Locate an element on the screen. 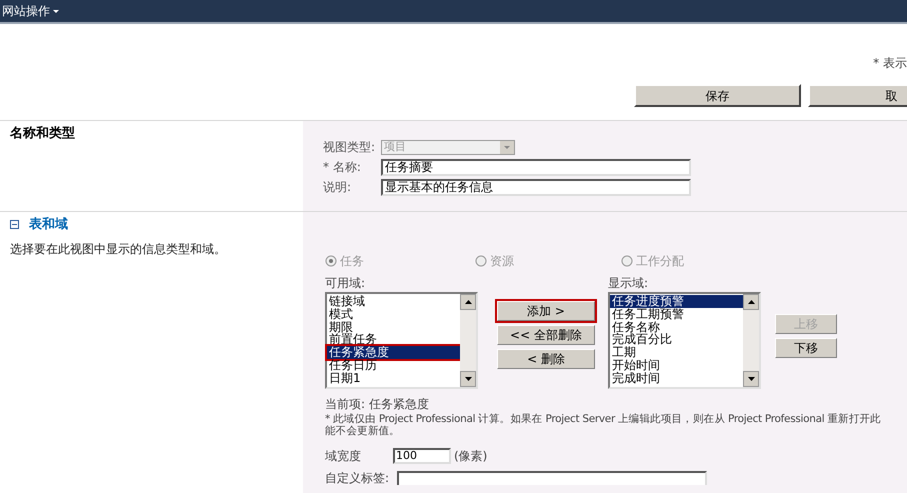 The height and width of the screenshot is (493, 907). site-actions-menu: 网站操作 is located at coordinates (30, 11).